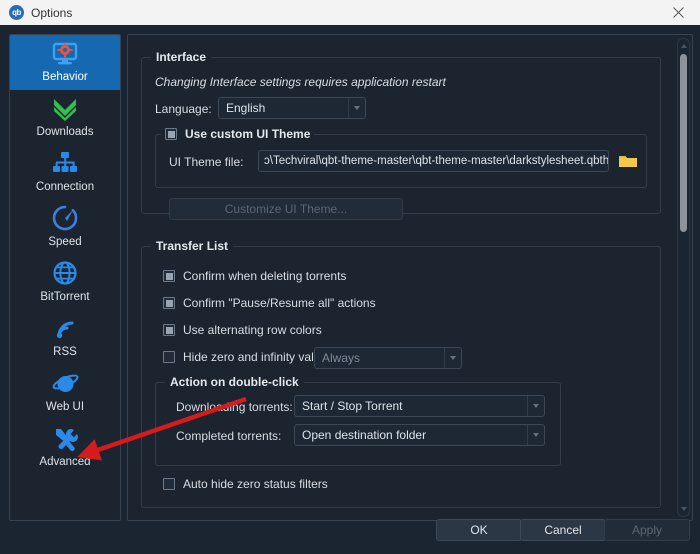  I want to click on auto-hide-zero-status-filters-label: Auto hide zero status filters, so click(255, 484).